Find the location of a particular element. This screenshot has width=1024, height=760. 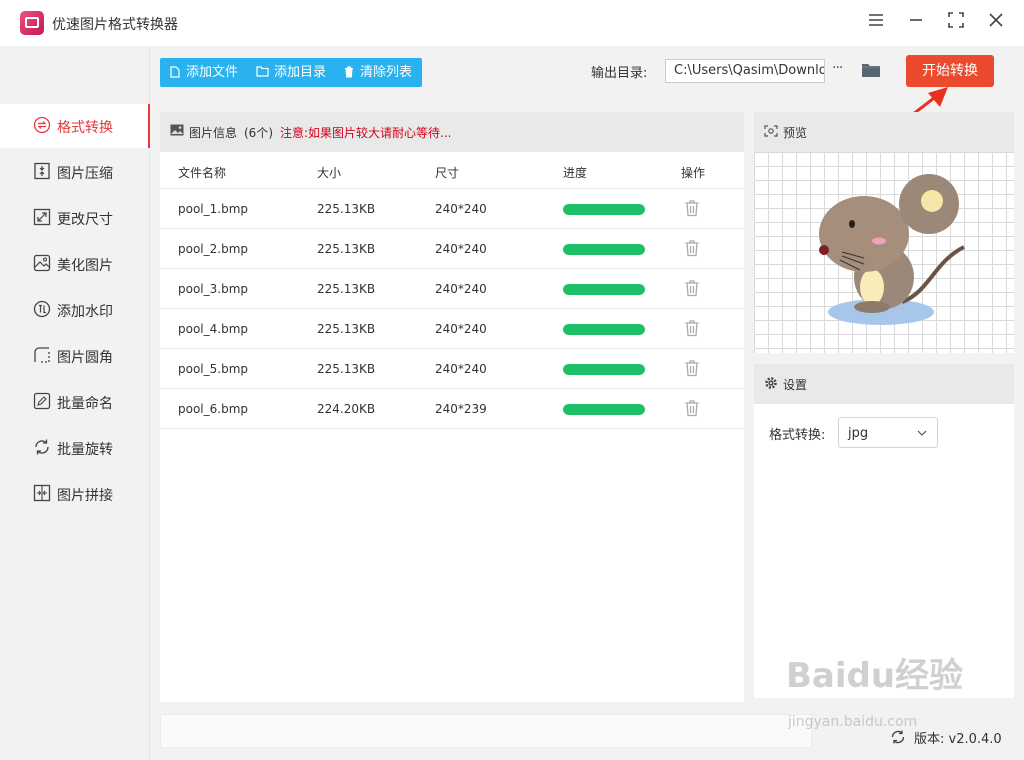

column-header-size: 大小 is located at coordinates (329, 173).